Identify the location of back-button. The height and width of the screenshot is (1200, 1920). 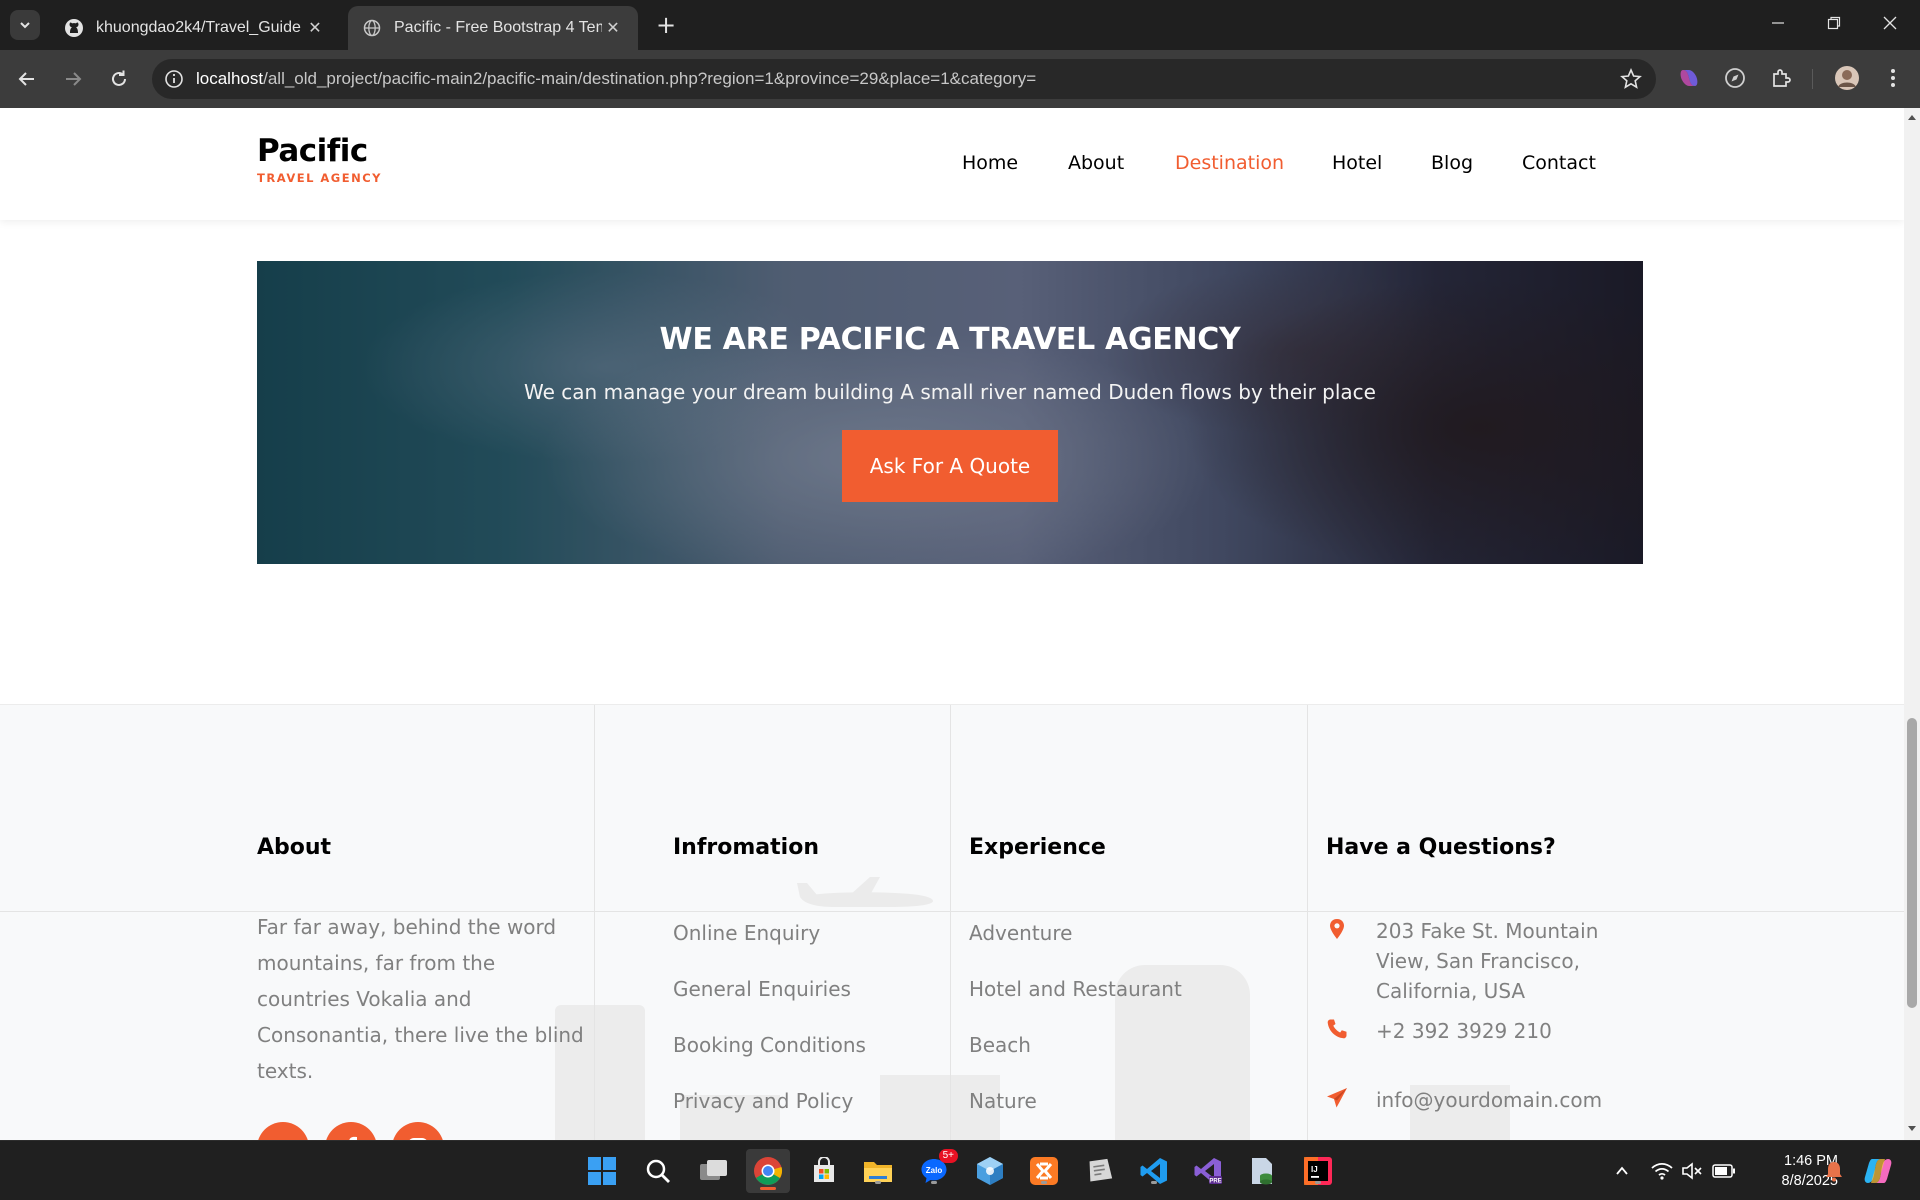
(27, 79).